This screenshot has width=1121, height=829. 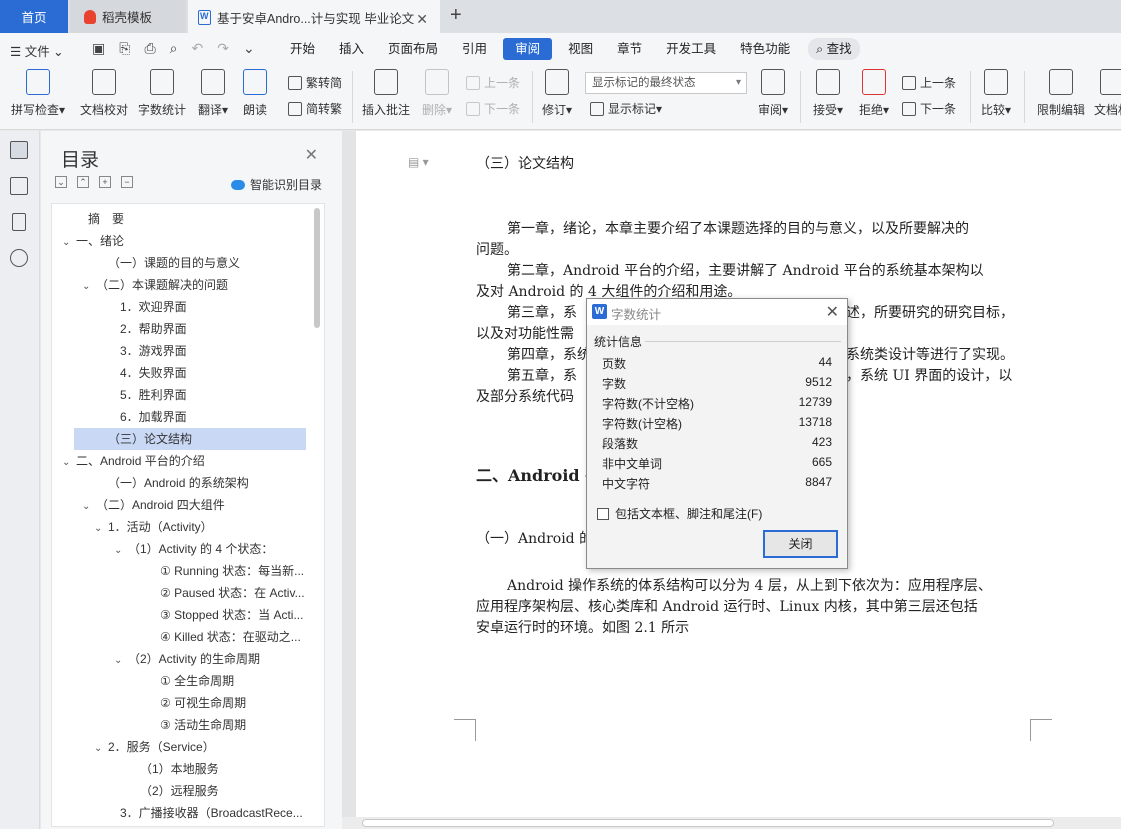 I want to click on menu-tab: 开发工具, so click(x=691, y=49).